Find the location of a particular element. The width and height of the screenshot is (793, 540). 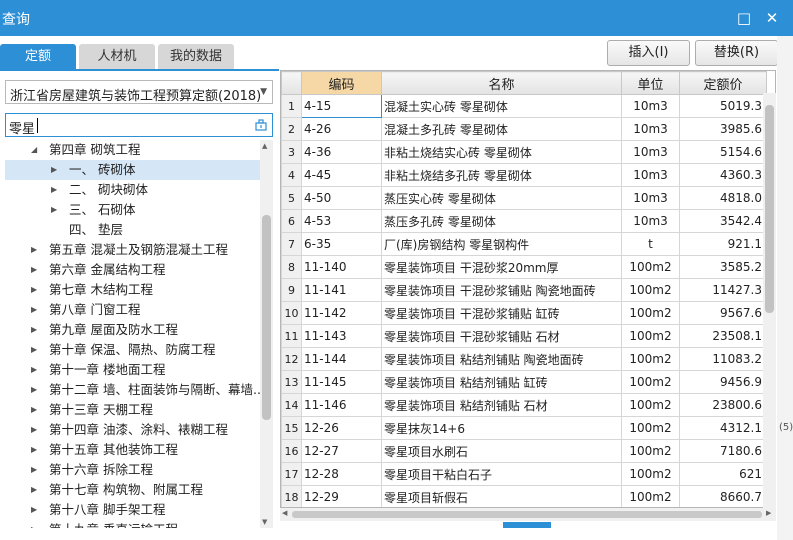

tree-item: ▶ 一、 砖砌体 is located at coordinates (132, 170).